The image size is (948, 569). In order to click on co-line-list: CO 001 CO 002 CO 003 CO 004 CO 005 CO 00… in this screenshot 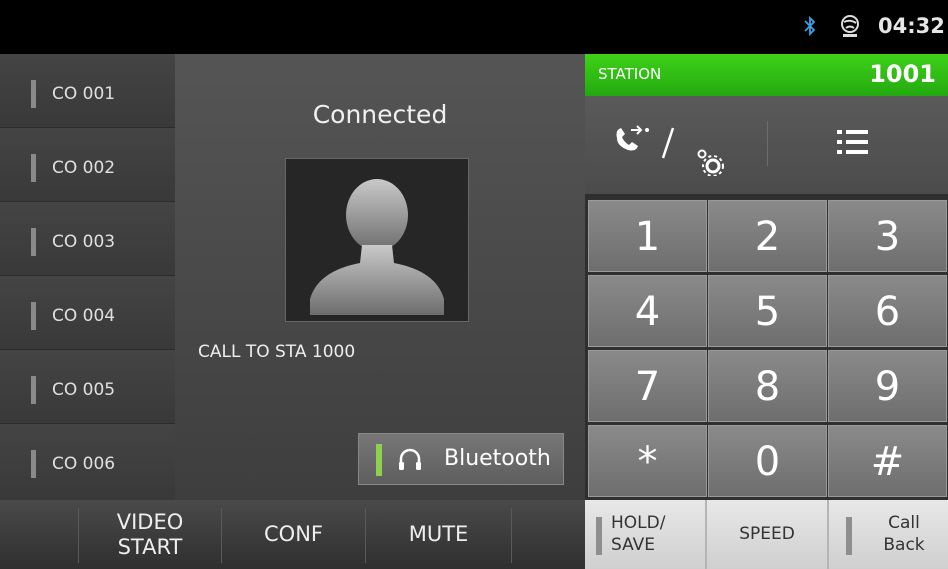, I will do `click(87, 277)`.